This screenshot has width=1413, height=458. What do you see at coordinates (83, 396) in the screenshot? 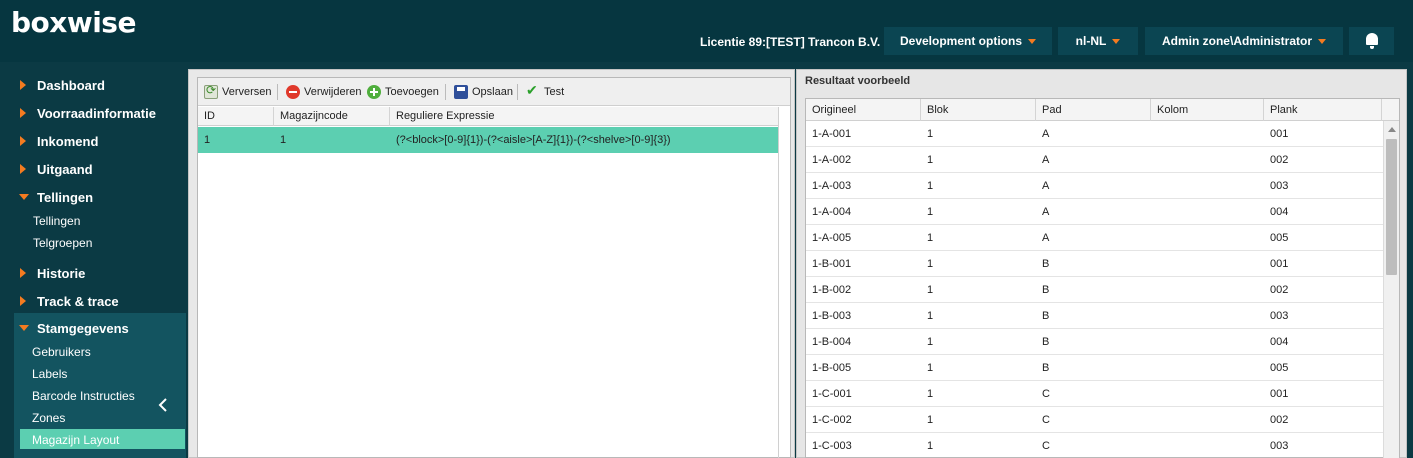
I see `sidebar-subitem-barcode-instructies: Barcode Instructies` at bounding box center [83, 396].